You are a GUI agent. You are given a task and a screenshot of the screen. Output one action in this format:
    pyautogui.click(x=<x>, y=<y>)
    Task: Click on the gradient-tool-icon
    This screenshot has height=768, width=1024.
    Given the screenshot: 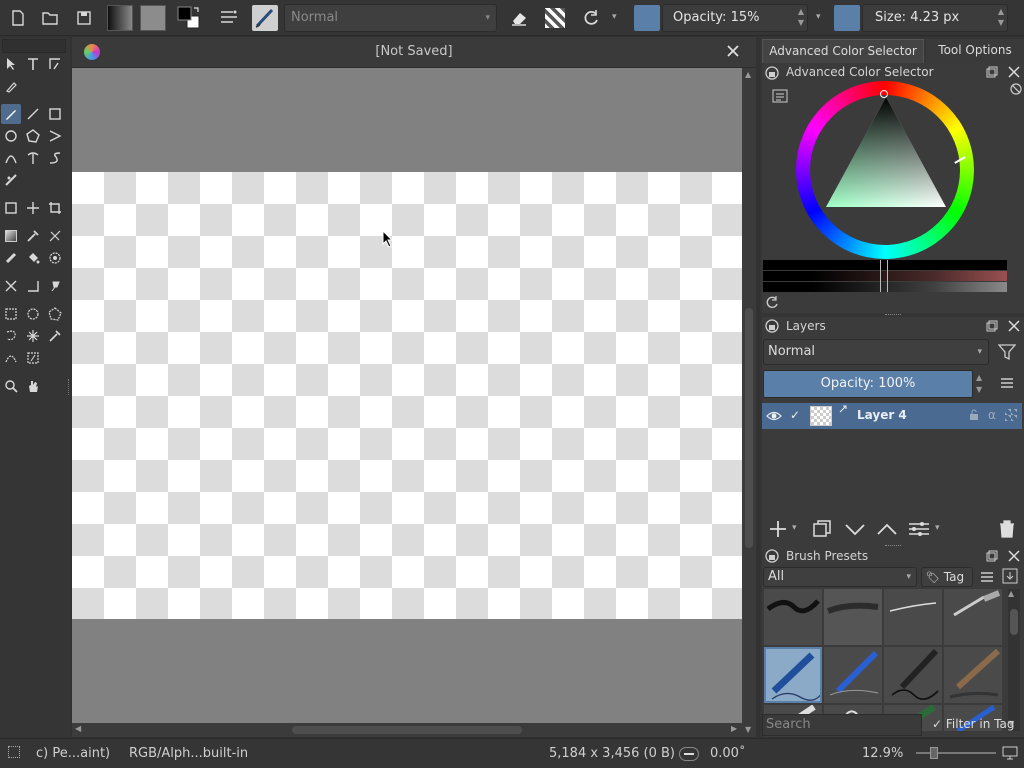 What is the action you would take?
    pyautogui.click(x=11, y=236)
    